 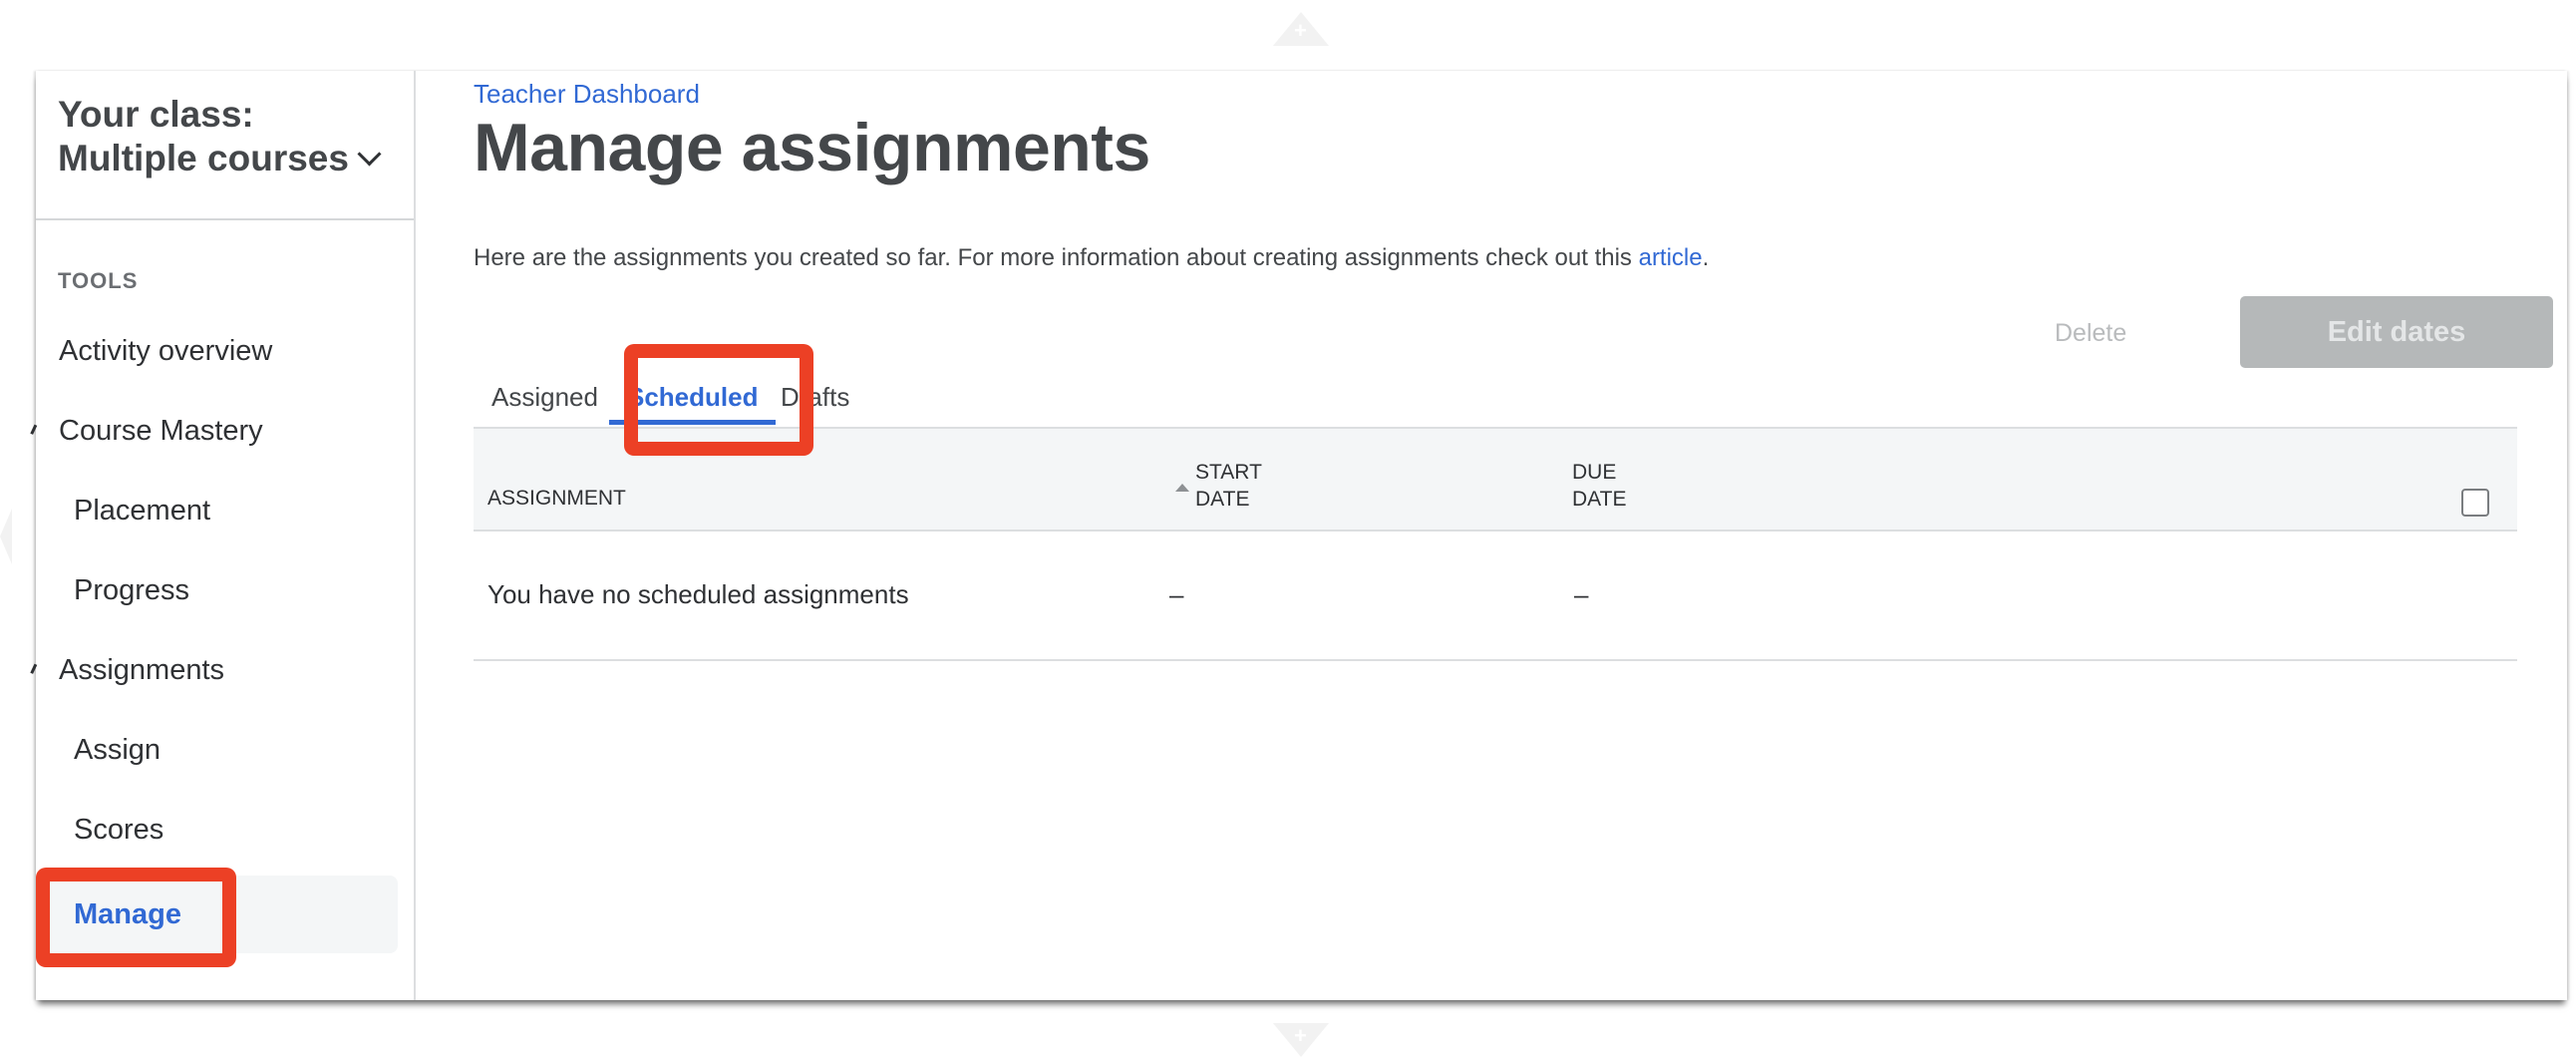 I want to click on sidebar-item-activity-overview: Activity overview, so click(x=217, y=351).